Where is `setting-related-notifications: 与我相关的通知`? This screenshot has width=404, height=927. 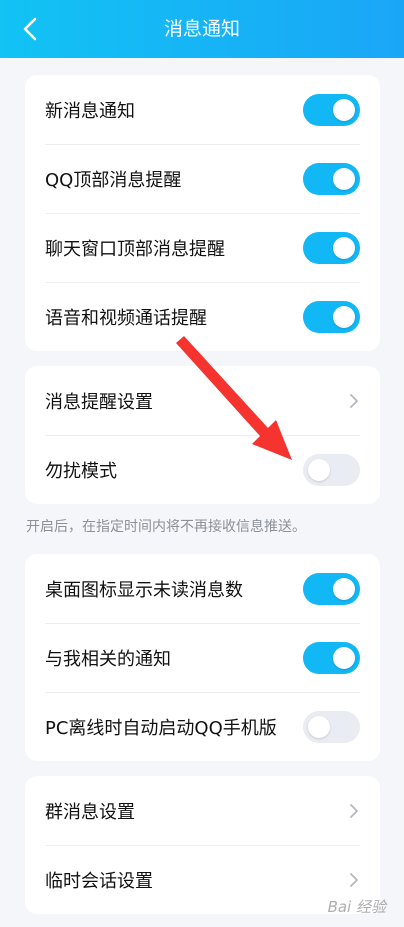
setting-related-notifications: 与我相关的通知 is located at coordinates (202, 657).